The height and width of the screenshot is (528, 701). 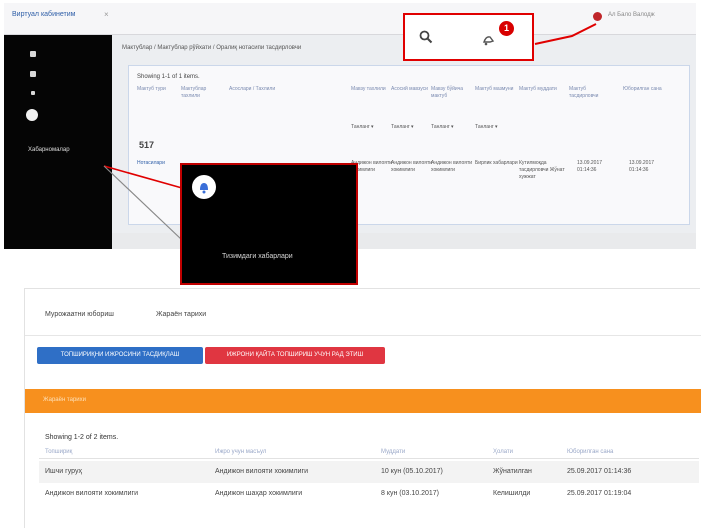 I want to click on search-icon, so click(x=426, y=37).